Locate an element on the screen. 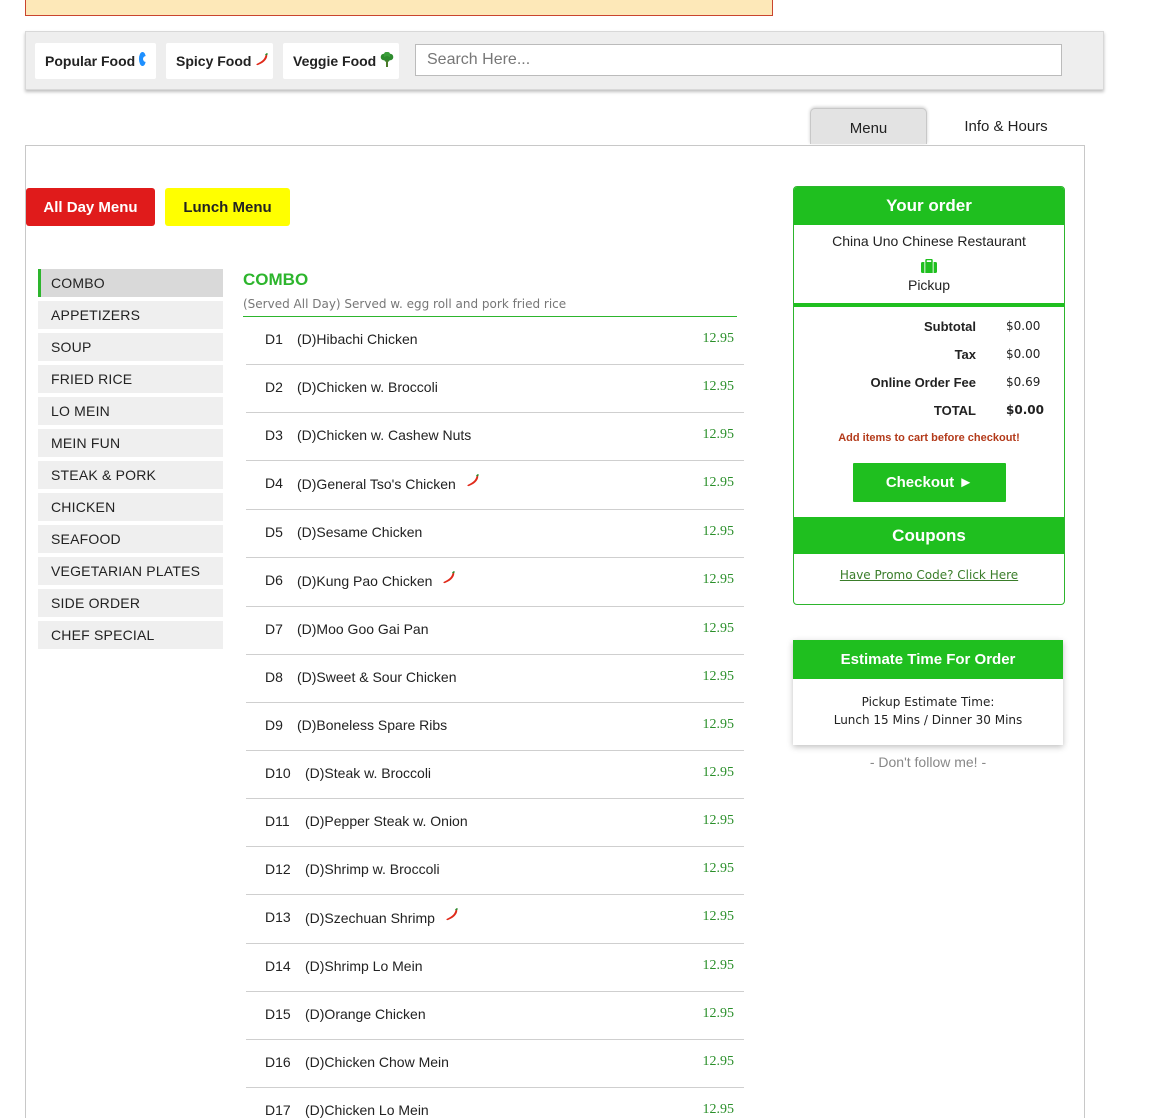 The height and width of the screenshot is (1118, 1150). pickup-mode: Pickup is located at coordinates (929, 285).